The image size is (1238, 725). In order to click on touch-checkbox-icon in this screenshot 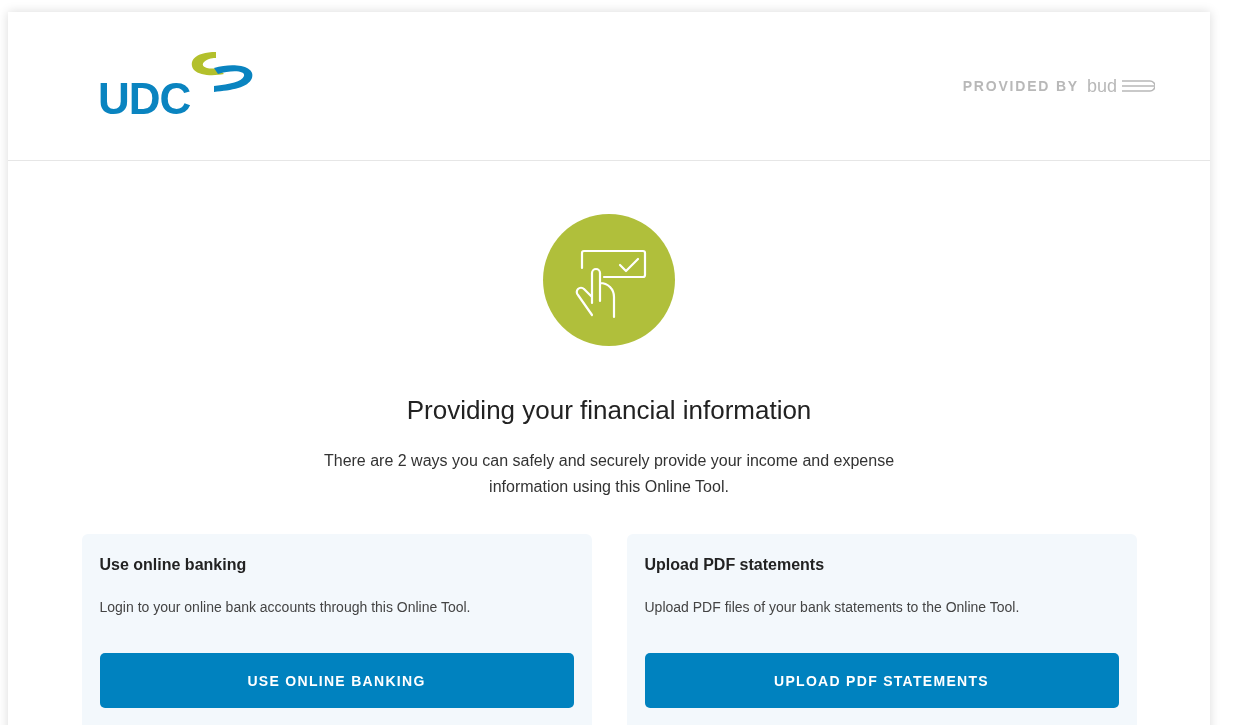, I will do `click(609, 280)`.